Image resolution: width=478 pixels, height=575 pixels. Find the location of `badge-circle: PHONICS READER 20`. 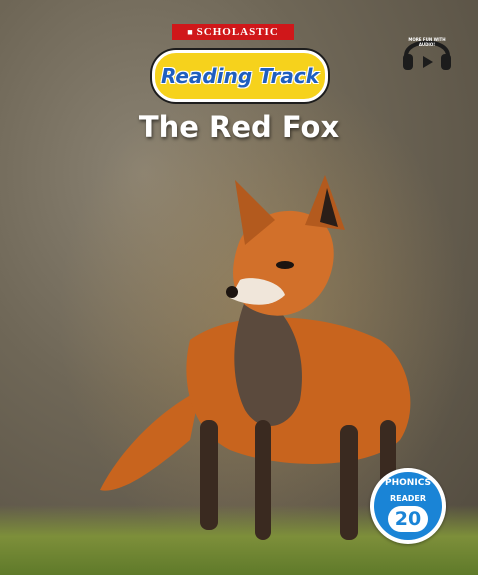

badge-circle: PHONICS READER 20 is located at coordinates (408, 506).